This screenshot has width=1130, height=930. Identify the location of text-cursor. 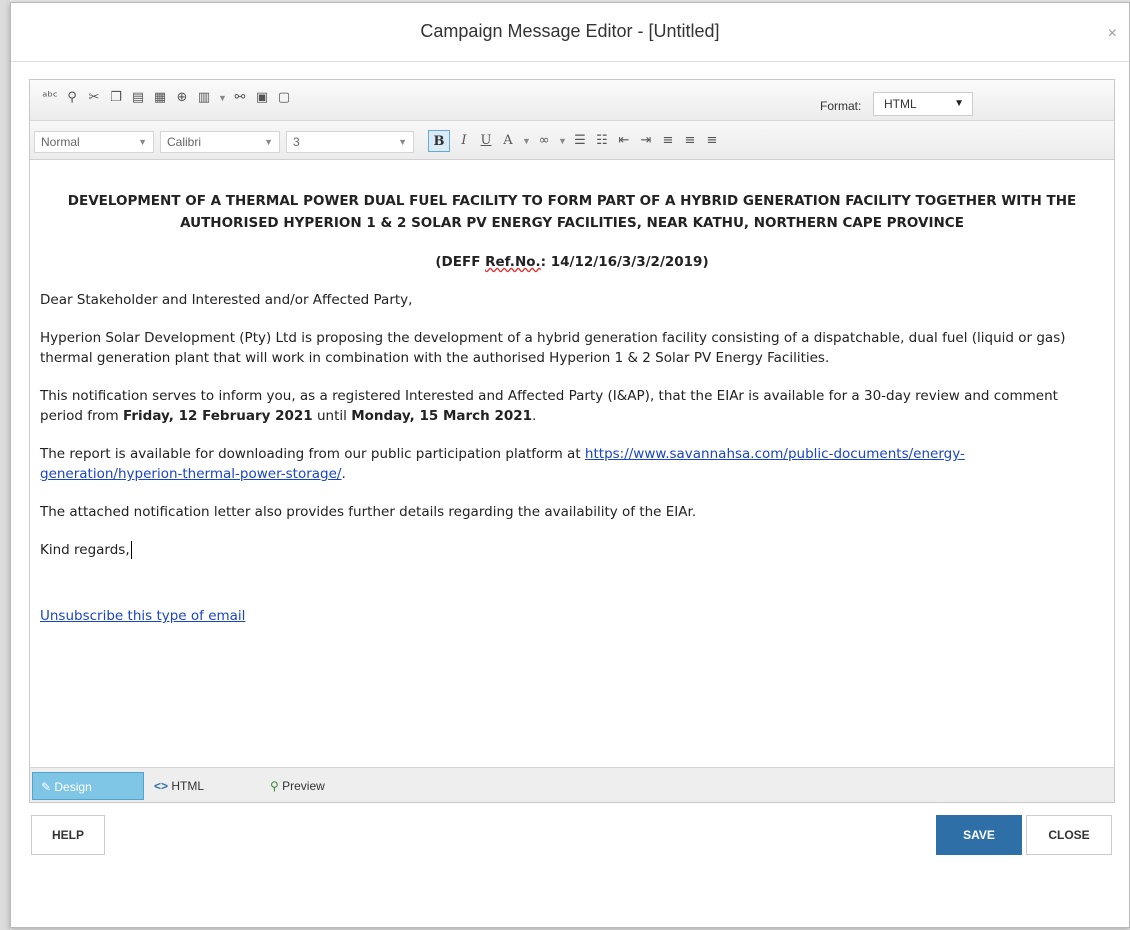
(131, 550).